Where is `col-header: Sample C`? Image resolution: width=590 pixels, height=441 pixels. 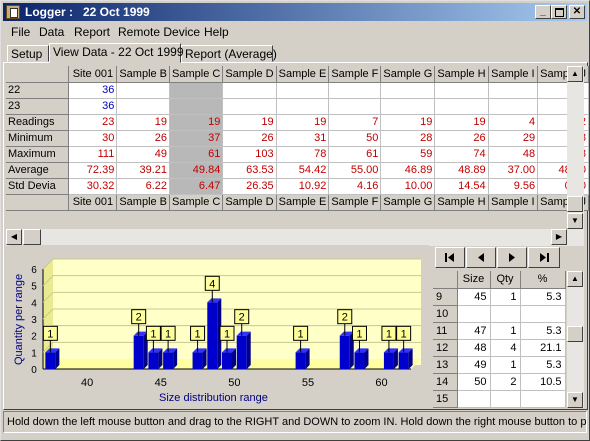
col-header: Sample C is located at coordinates (196, 74).